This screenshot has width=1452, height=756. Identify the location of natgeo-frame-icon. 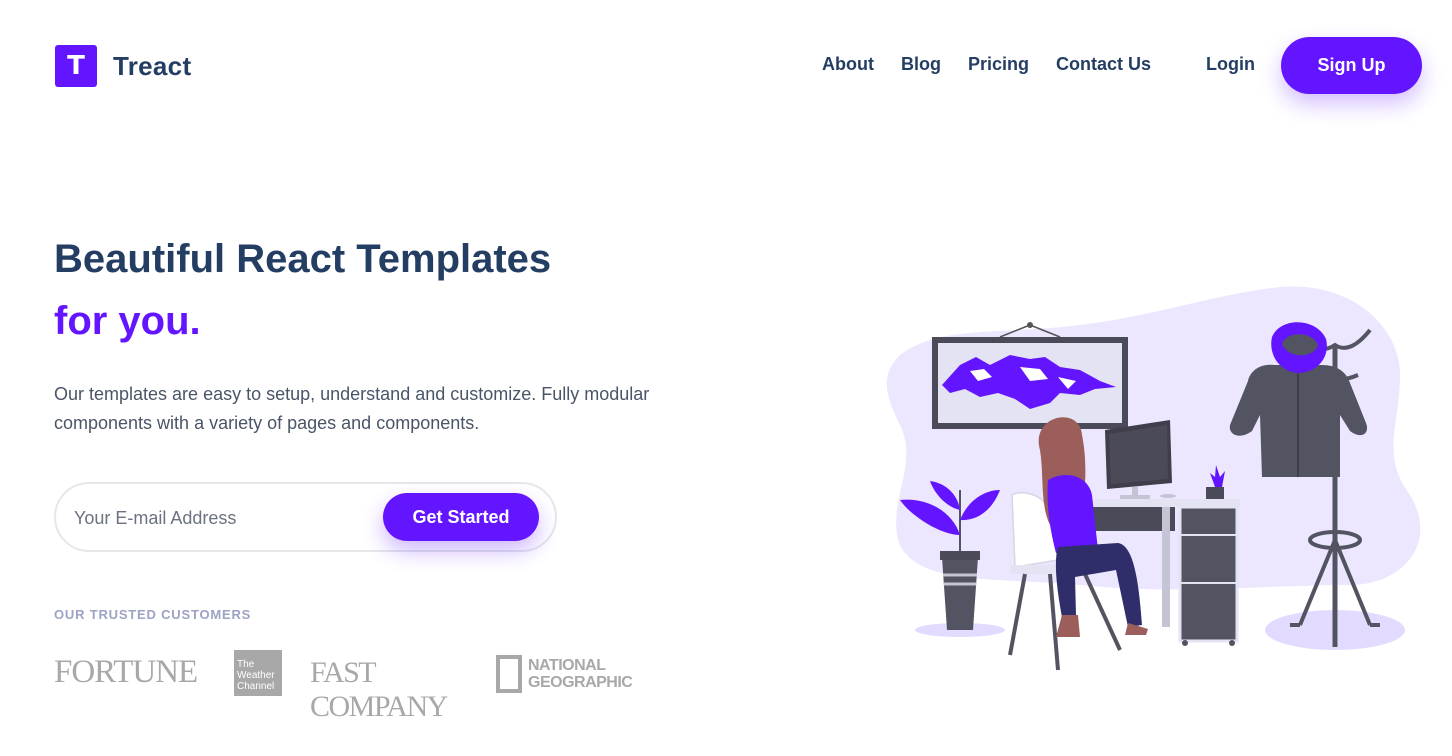
(509, 674).